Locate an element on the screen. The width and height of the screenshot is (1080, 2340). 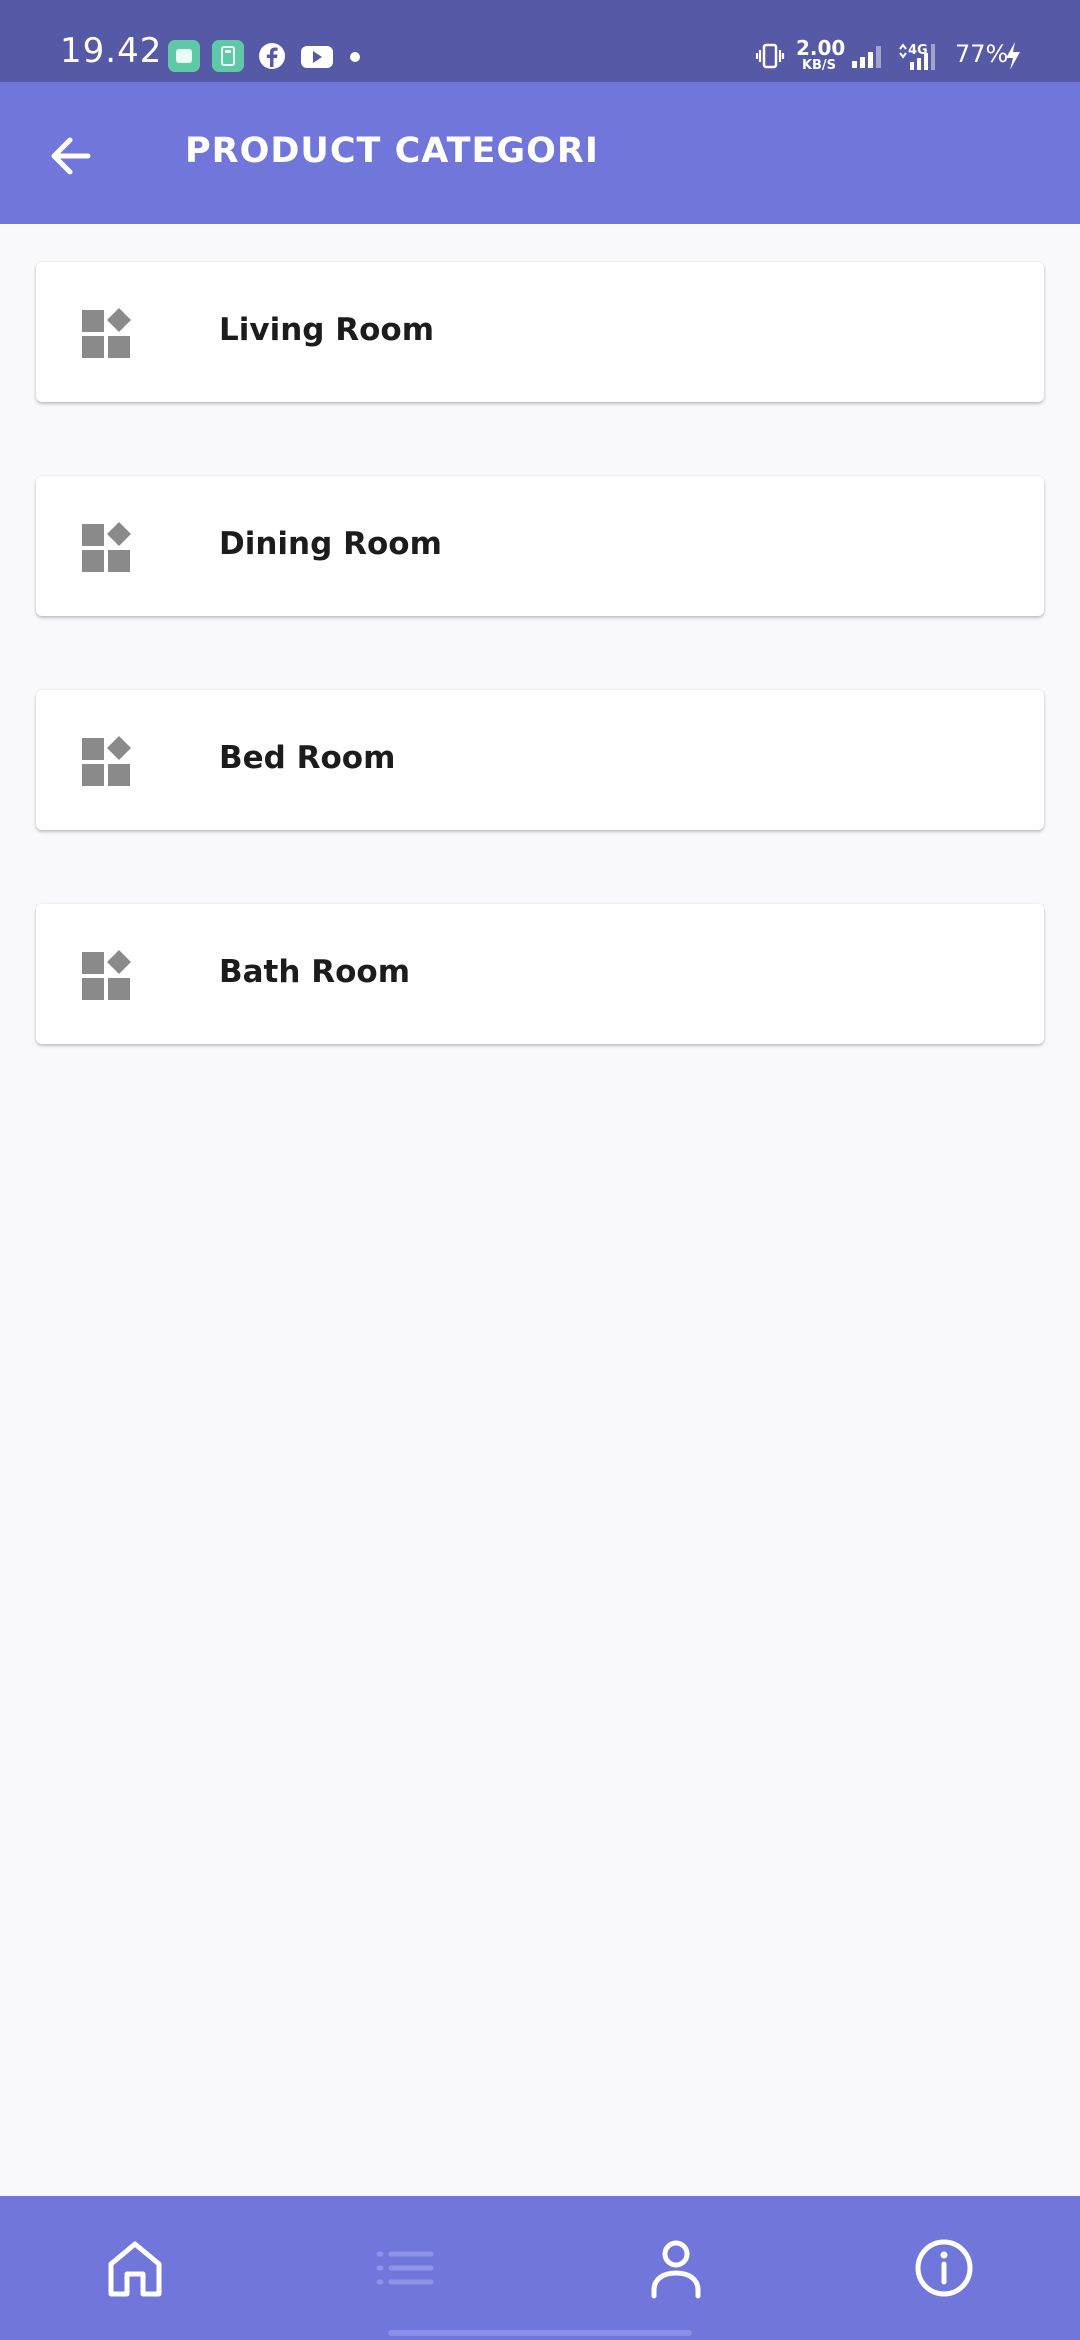
category-label: Living Room is located at coordinates (327, 330).